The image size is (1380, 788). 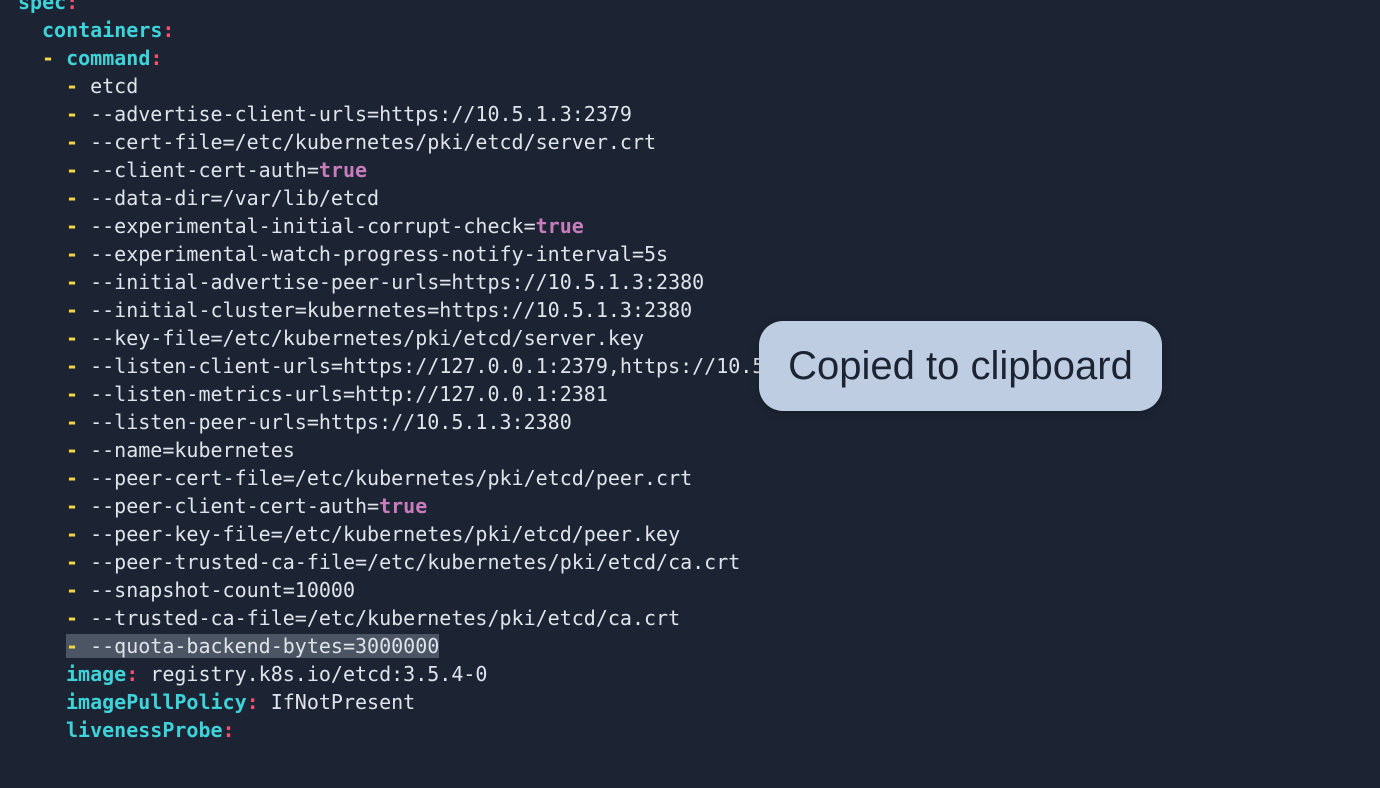 I want to click on line-content: - --snapshot-count=10000, so click(x=210, y=590).